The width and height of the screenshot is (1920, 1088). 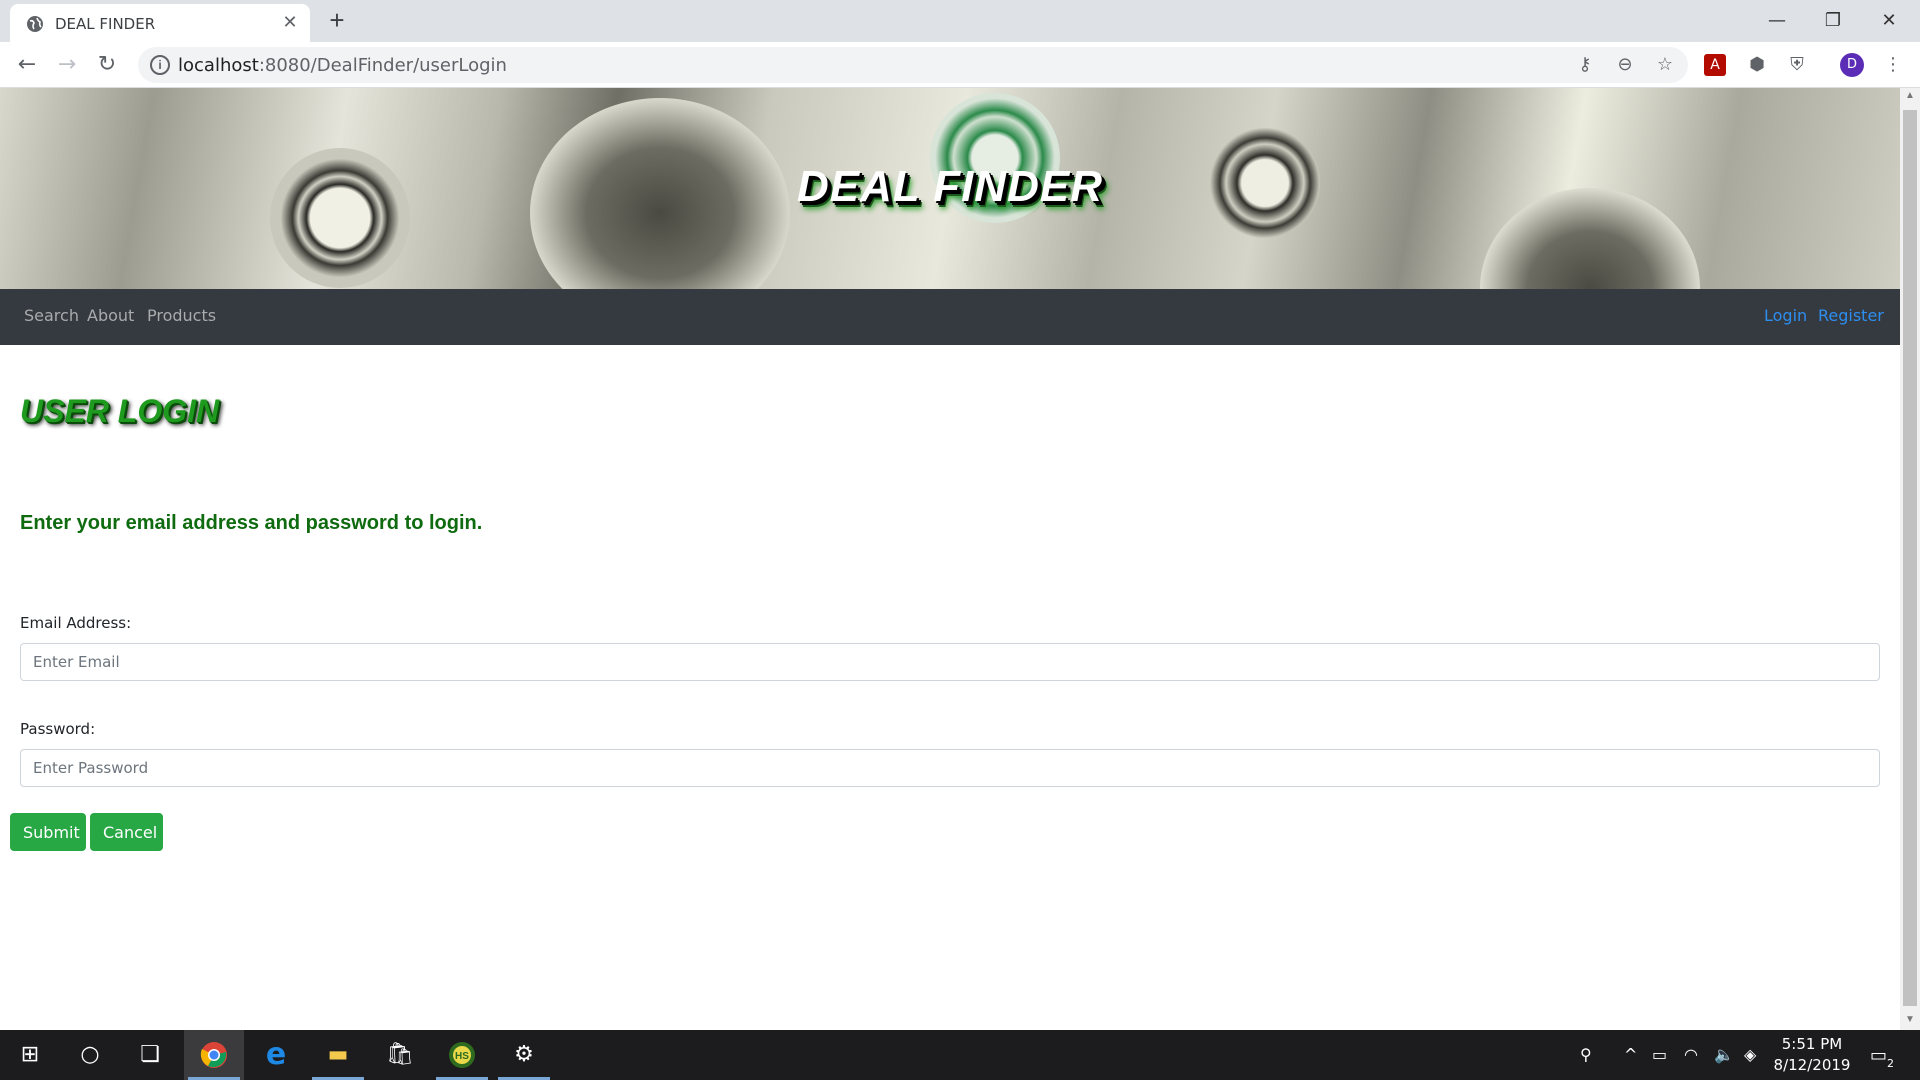 What do you see at coordinates (107, 65) in the screenshot?
I see `reload-icon: ↻` at bounding box center [107, 65].